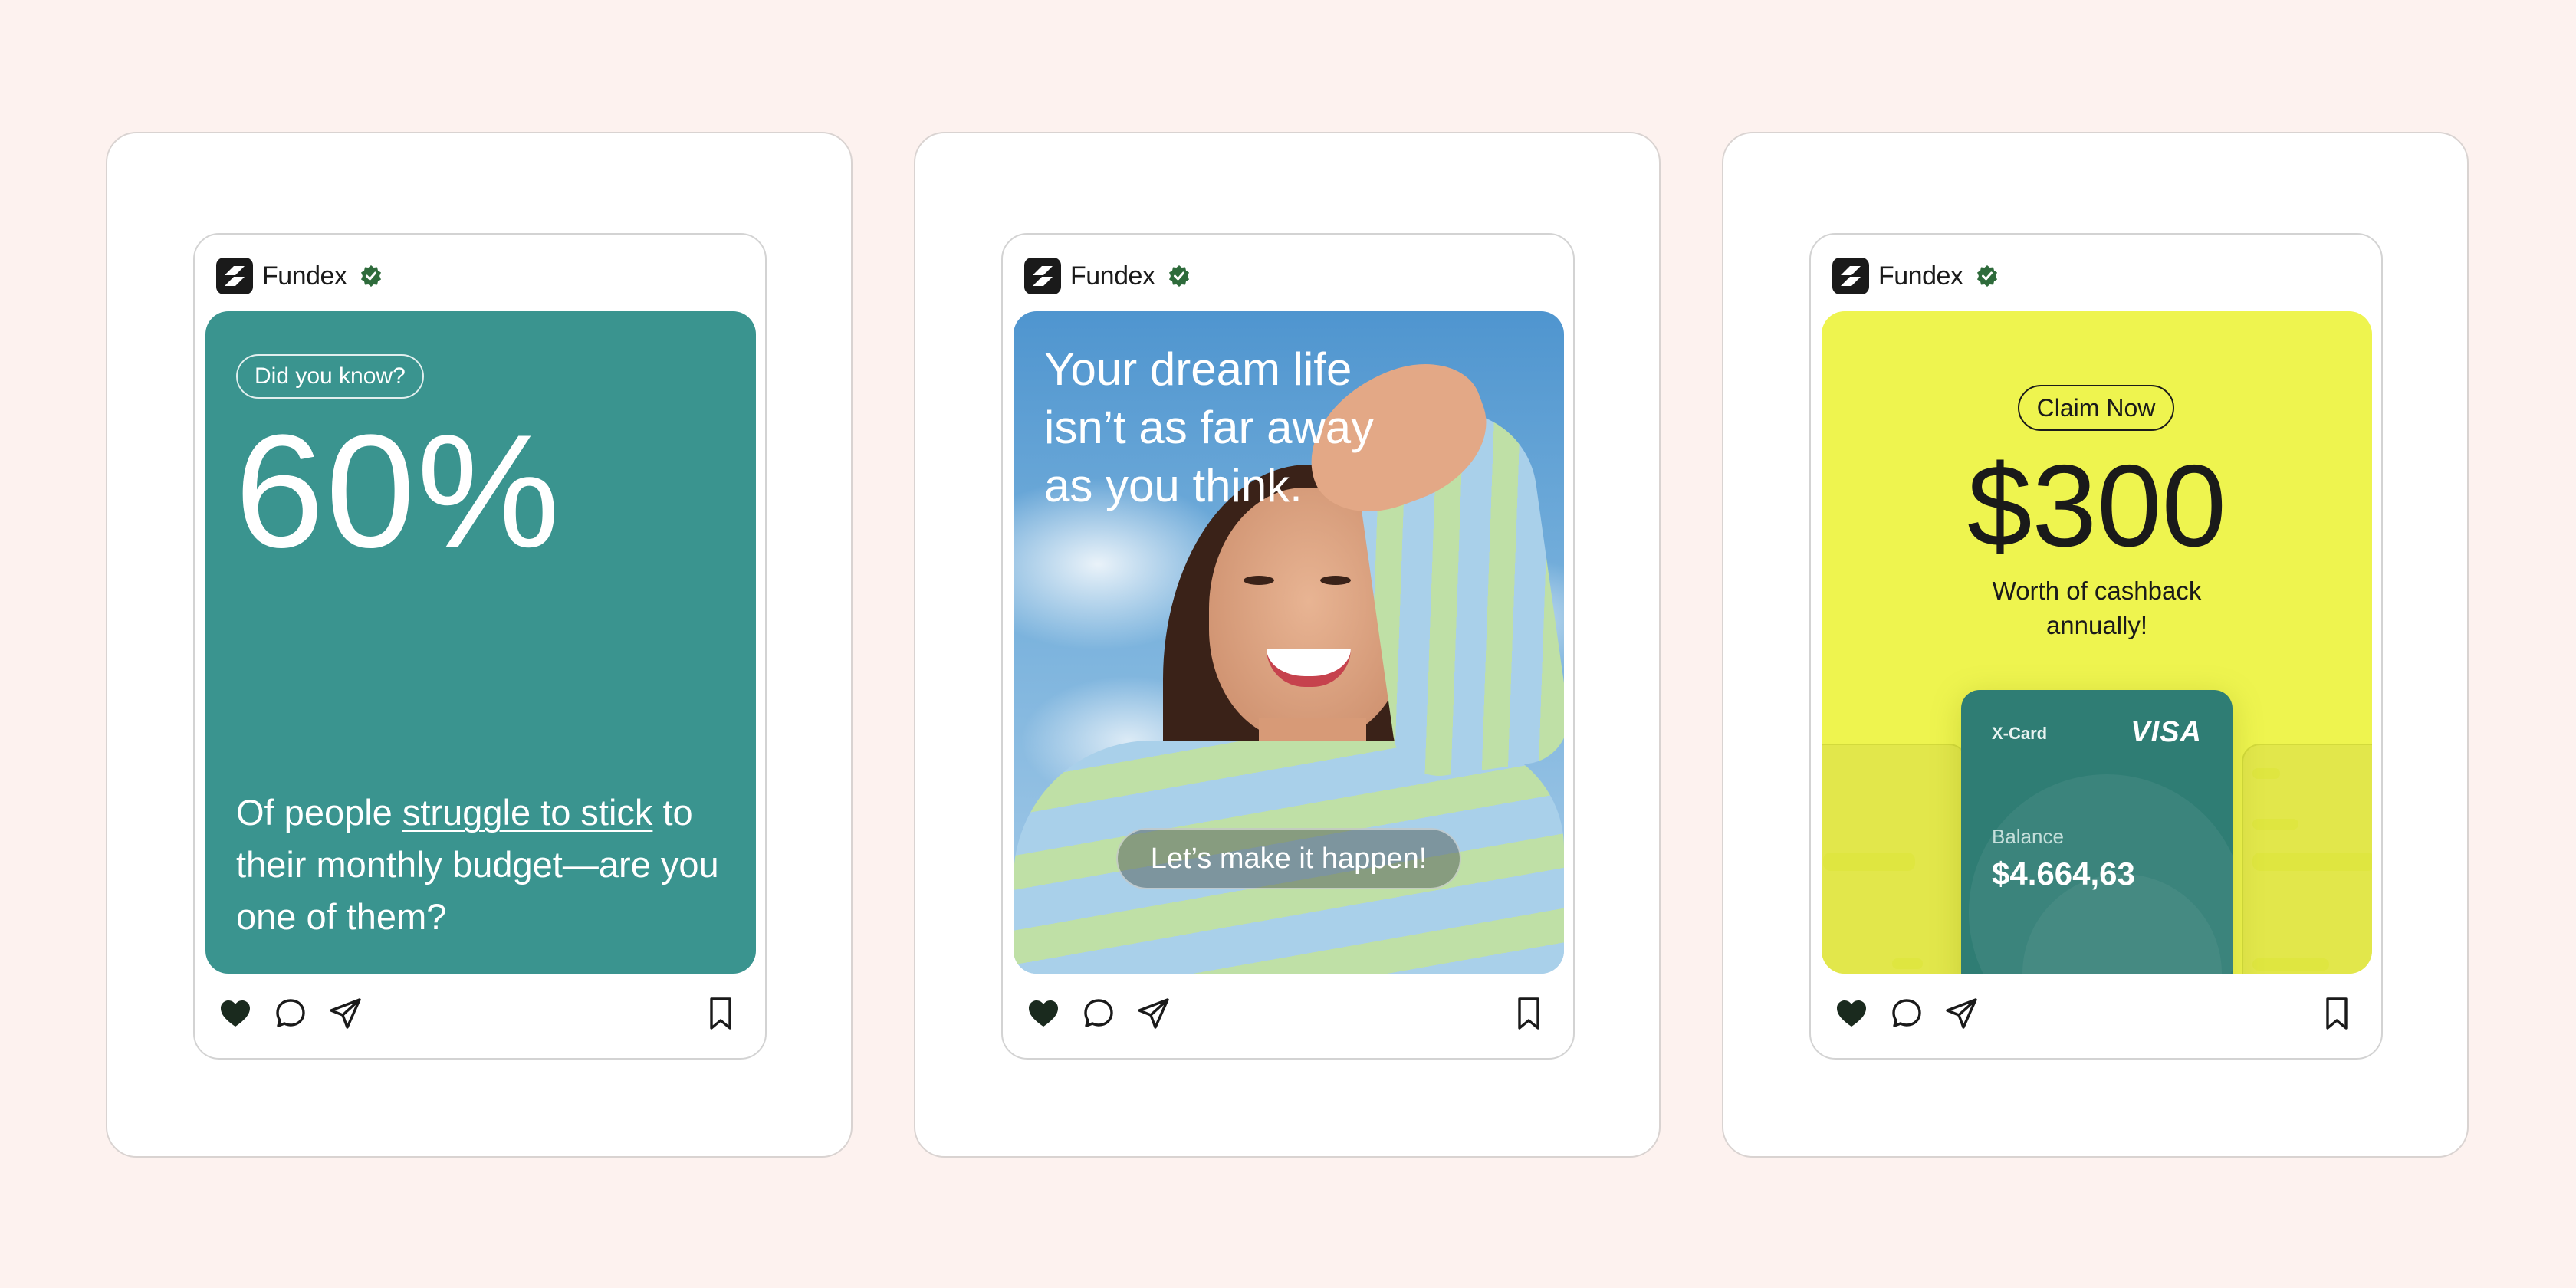  What do you see at coordinates (1288, 859) in the screenshot?
I see `cta-pill: Let’s make it happen!` at bounding box center [1288, 859].